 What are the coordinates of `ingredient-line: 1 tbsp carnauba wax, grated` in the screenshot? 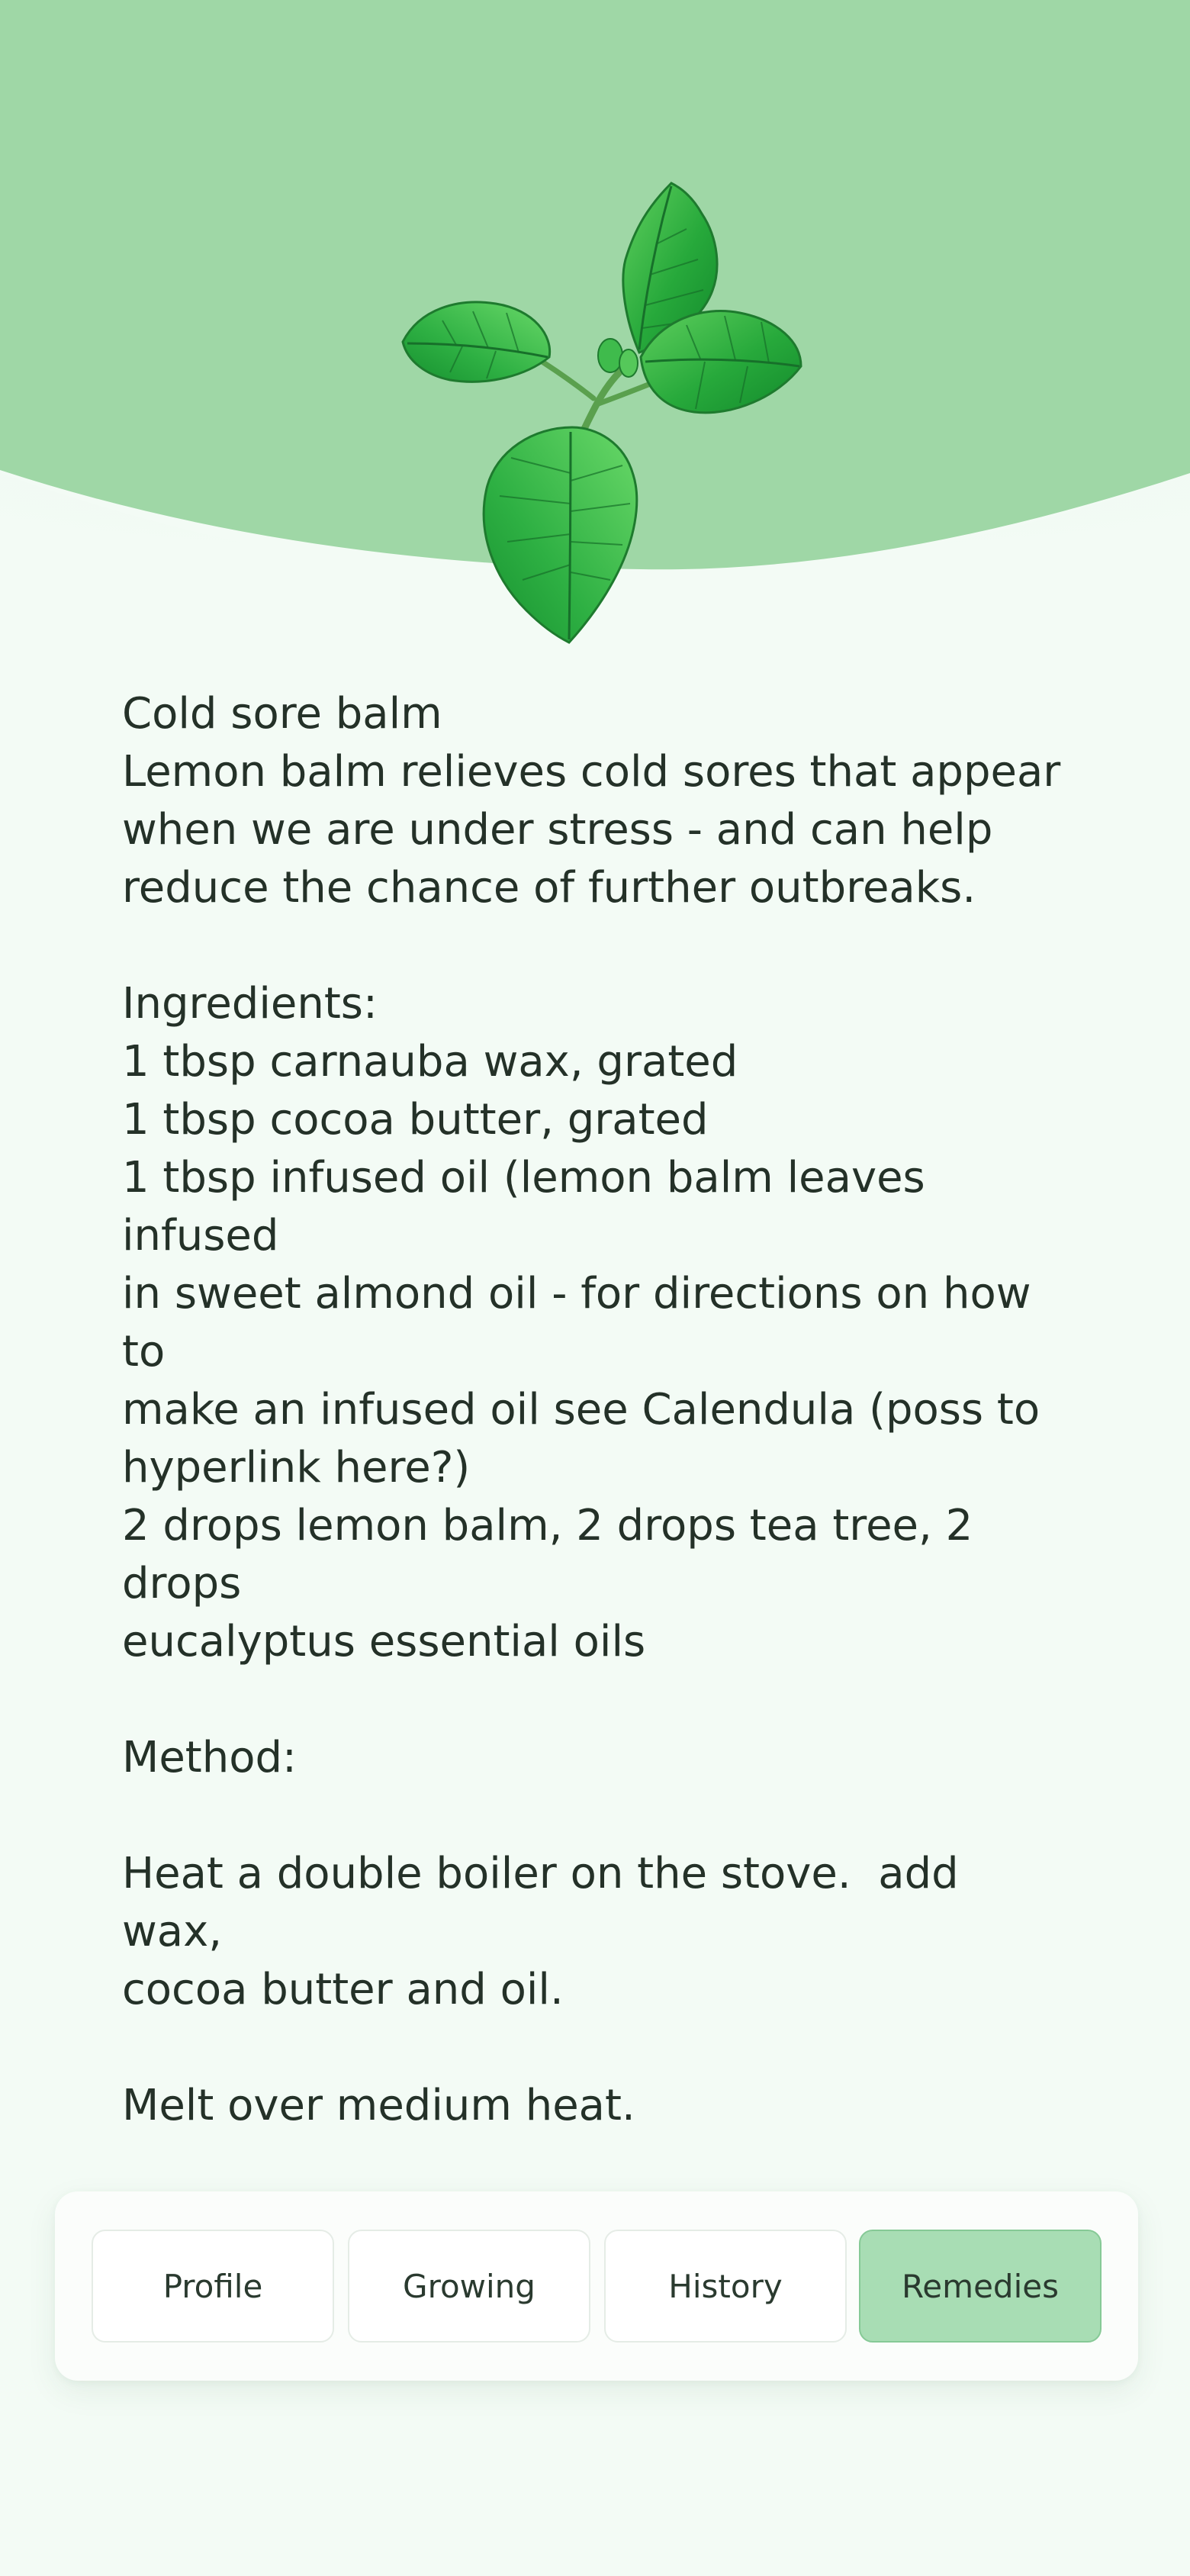 It's located at (430, 1062).